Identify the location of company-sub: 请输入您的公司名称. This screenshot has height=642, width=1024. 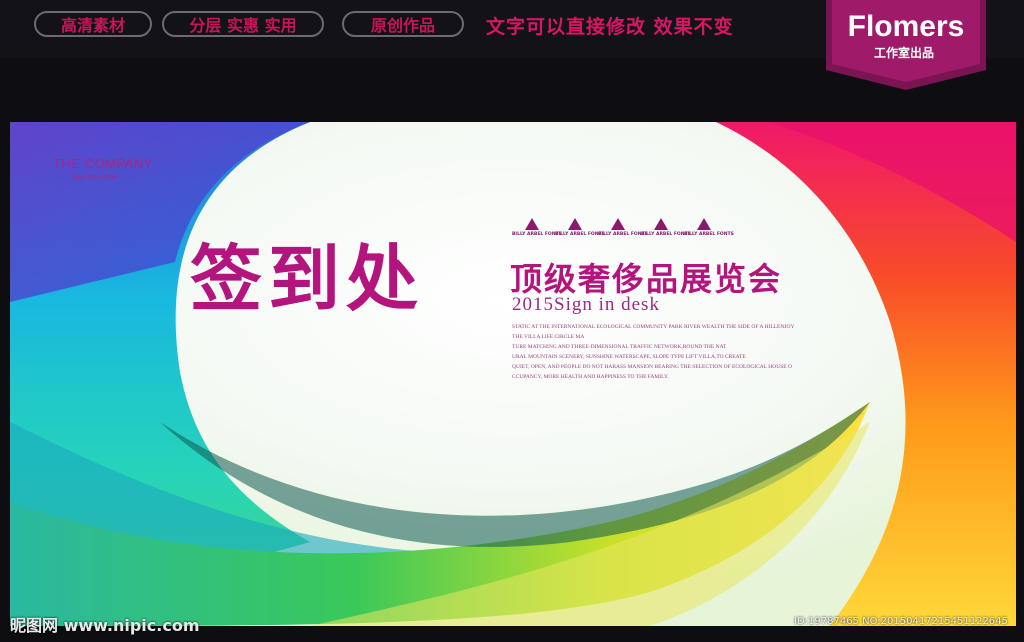
(95, 178).